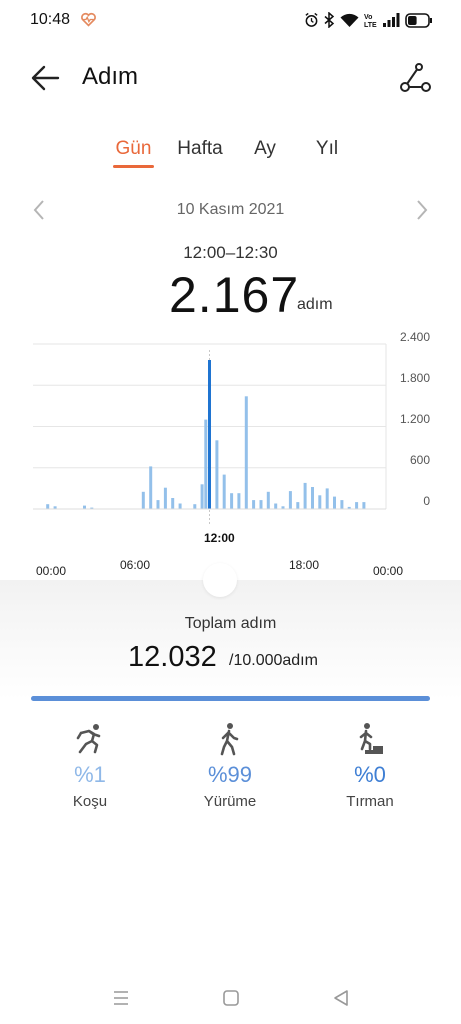  Describe the element at coordinates (414, 337) in the screenshot. I see `y-tick-label: 2.400` at that location.